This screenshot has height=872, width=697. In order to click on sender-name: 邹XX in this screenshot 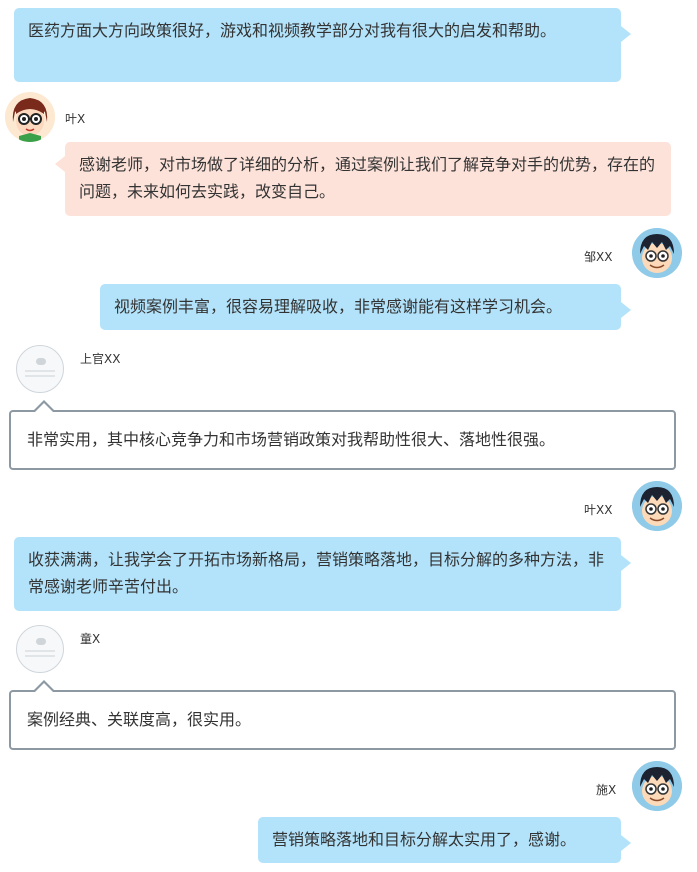, I will do `click(598, 257)`.